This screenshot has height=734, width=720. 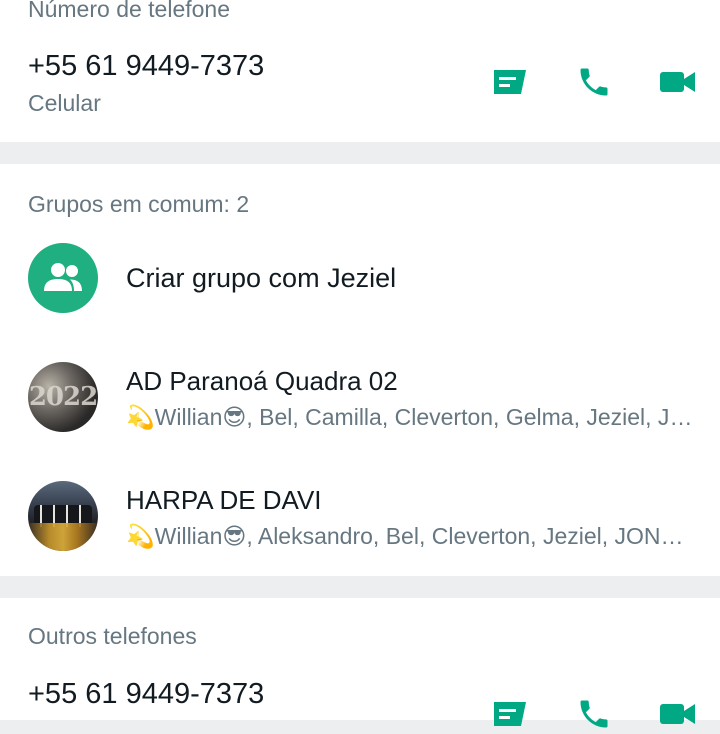 What do you see at coordinates (224, 500) in the screenshot?
I see `group-name: HARPA DE DAVI` at bounding box center [224, 500].